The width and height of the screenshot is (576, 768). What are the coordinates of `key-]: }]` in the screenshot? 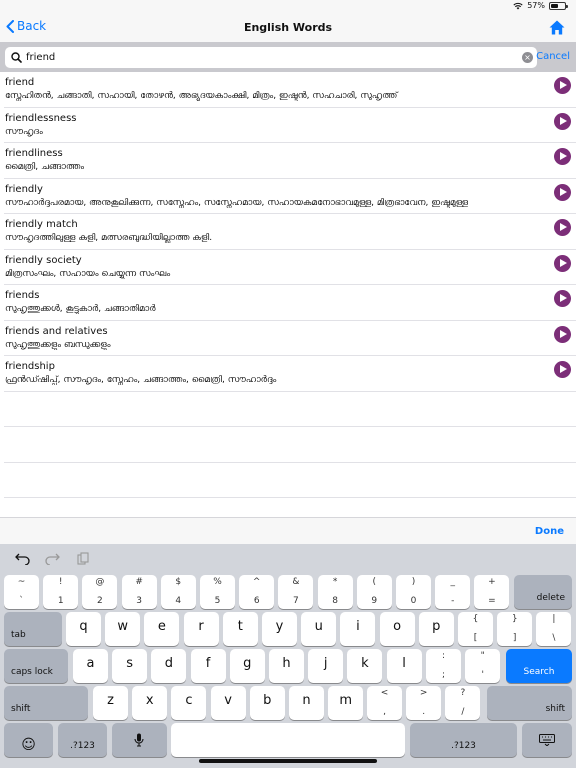 It's located at (515, 629).